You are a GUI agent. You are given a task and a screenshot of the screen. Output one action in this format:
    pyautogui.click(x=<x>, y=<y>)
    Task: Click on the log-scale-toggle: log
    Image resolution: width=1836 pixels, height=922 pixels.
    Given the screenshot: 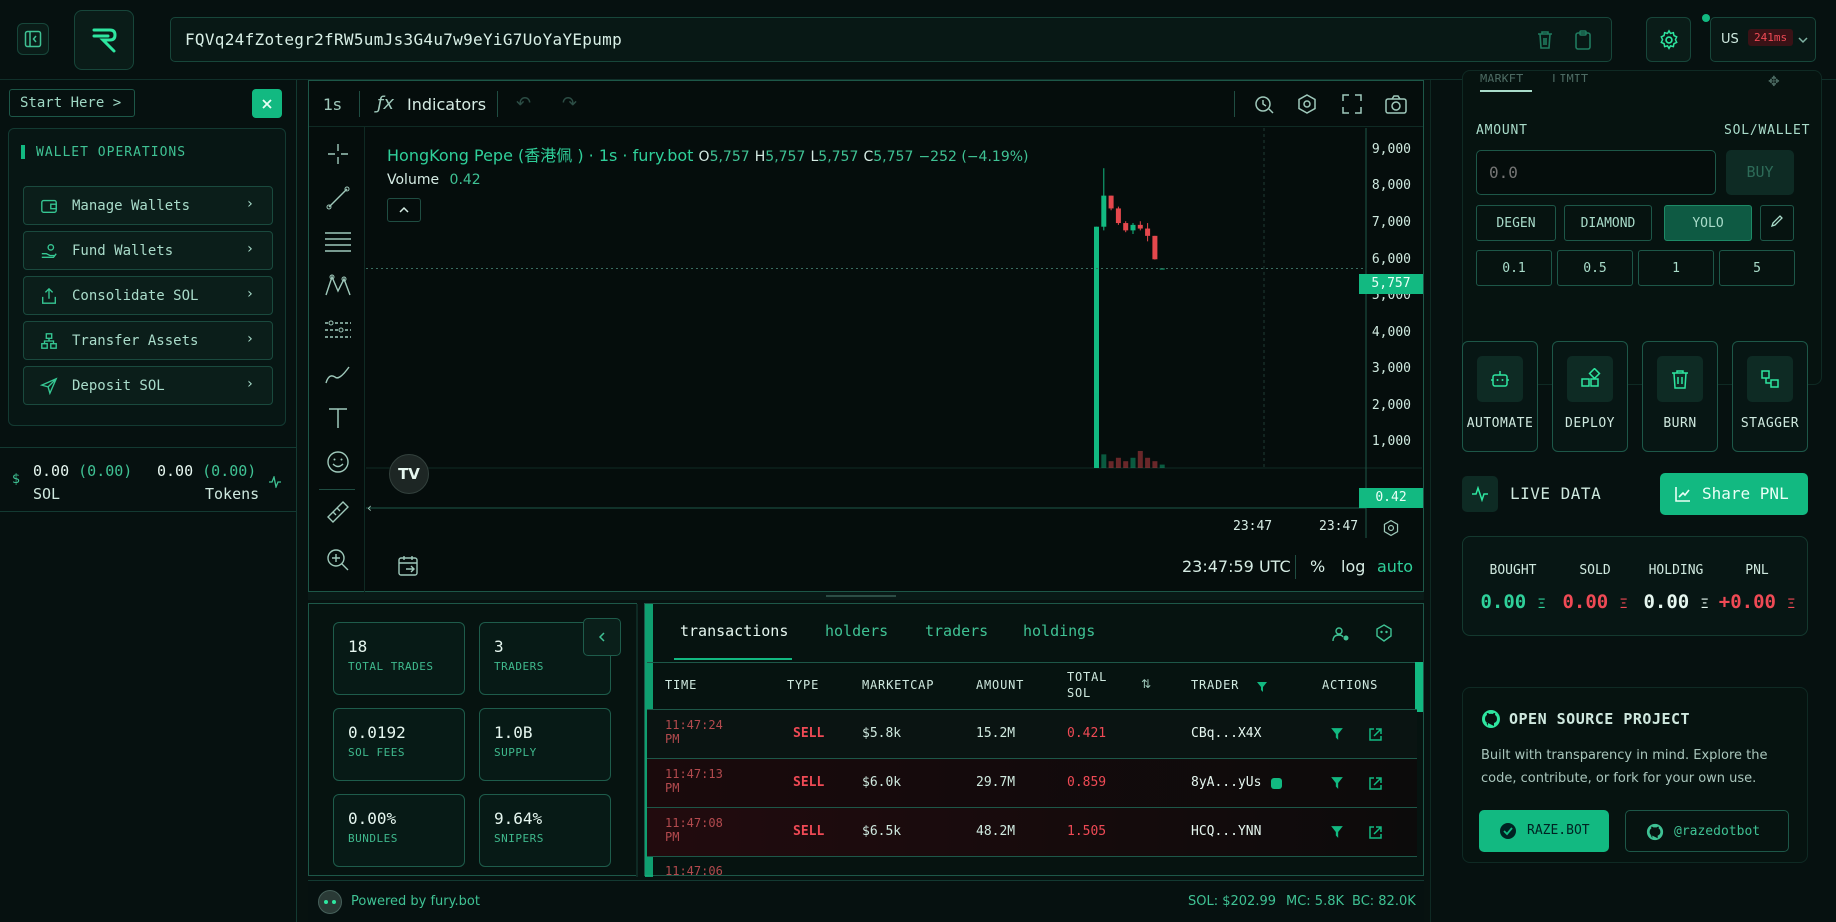 What is the action you would take?
    pyautogui.click(x=1353, y=566)
    